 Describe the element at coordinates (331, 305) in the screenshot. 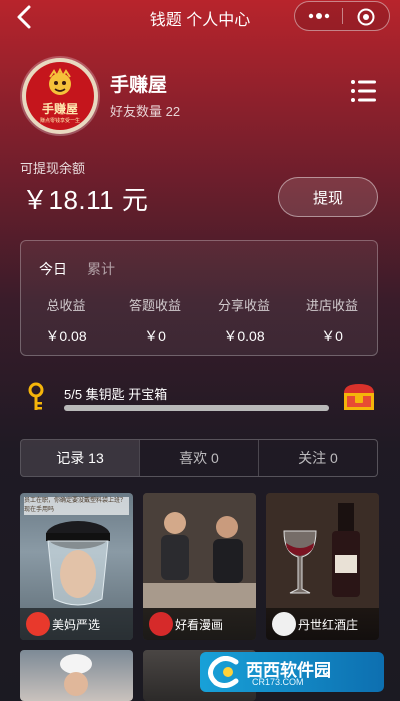

I see `earnings-label: 进店收益` at that location.